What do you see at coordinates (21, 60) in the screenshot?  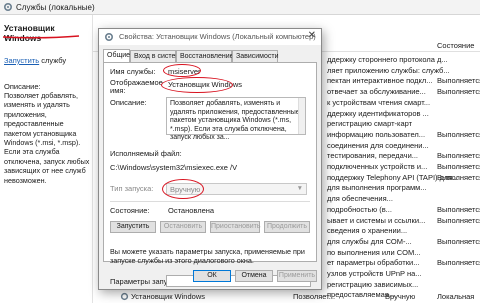 I see `start-service-link: Запустить` at bounding box center [21, 60].